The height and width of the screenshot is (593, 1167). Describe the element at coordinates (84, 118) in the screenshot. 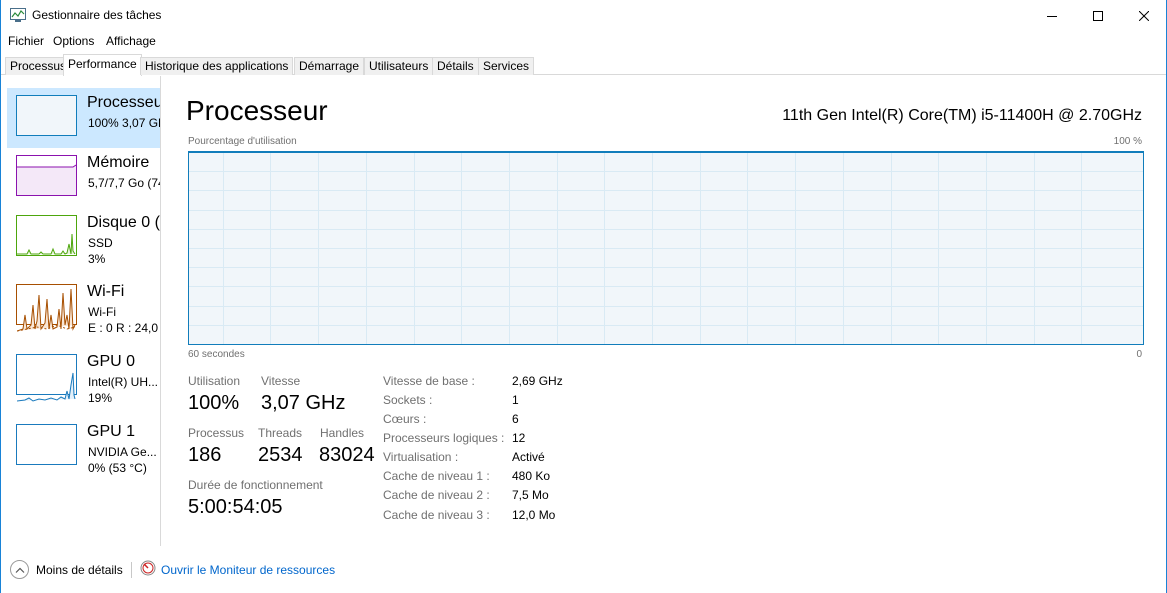

I see `sidebar-item-processeur: Processeur 100% 3,07 GHz` at that location.